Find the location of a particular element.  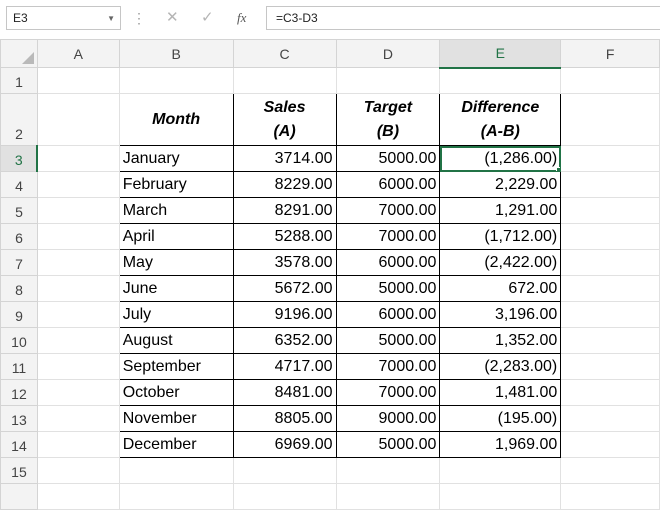

sales-cell: 4717.00 is located at coordinates (284, 366).